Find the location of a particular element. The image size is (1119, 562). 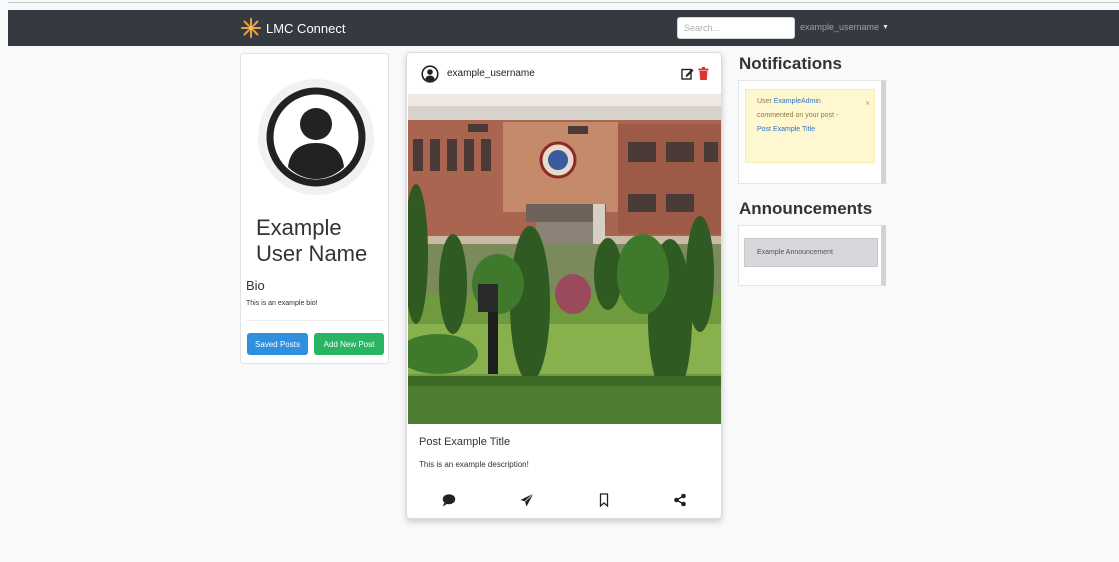

bio-text: This is an example bio! is located at coordinates (282, 303).